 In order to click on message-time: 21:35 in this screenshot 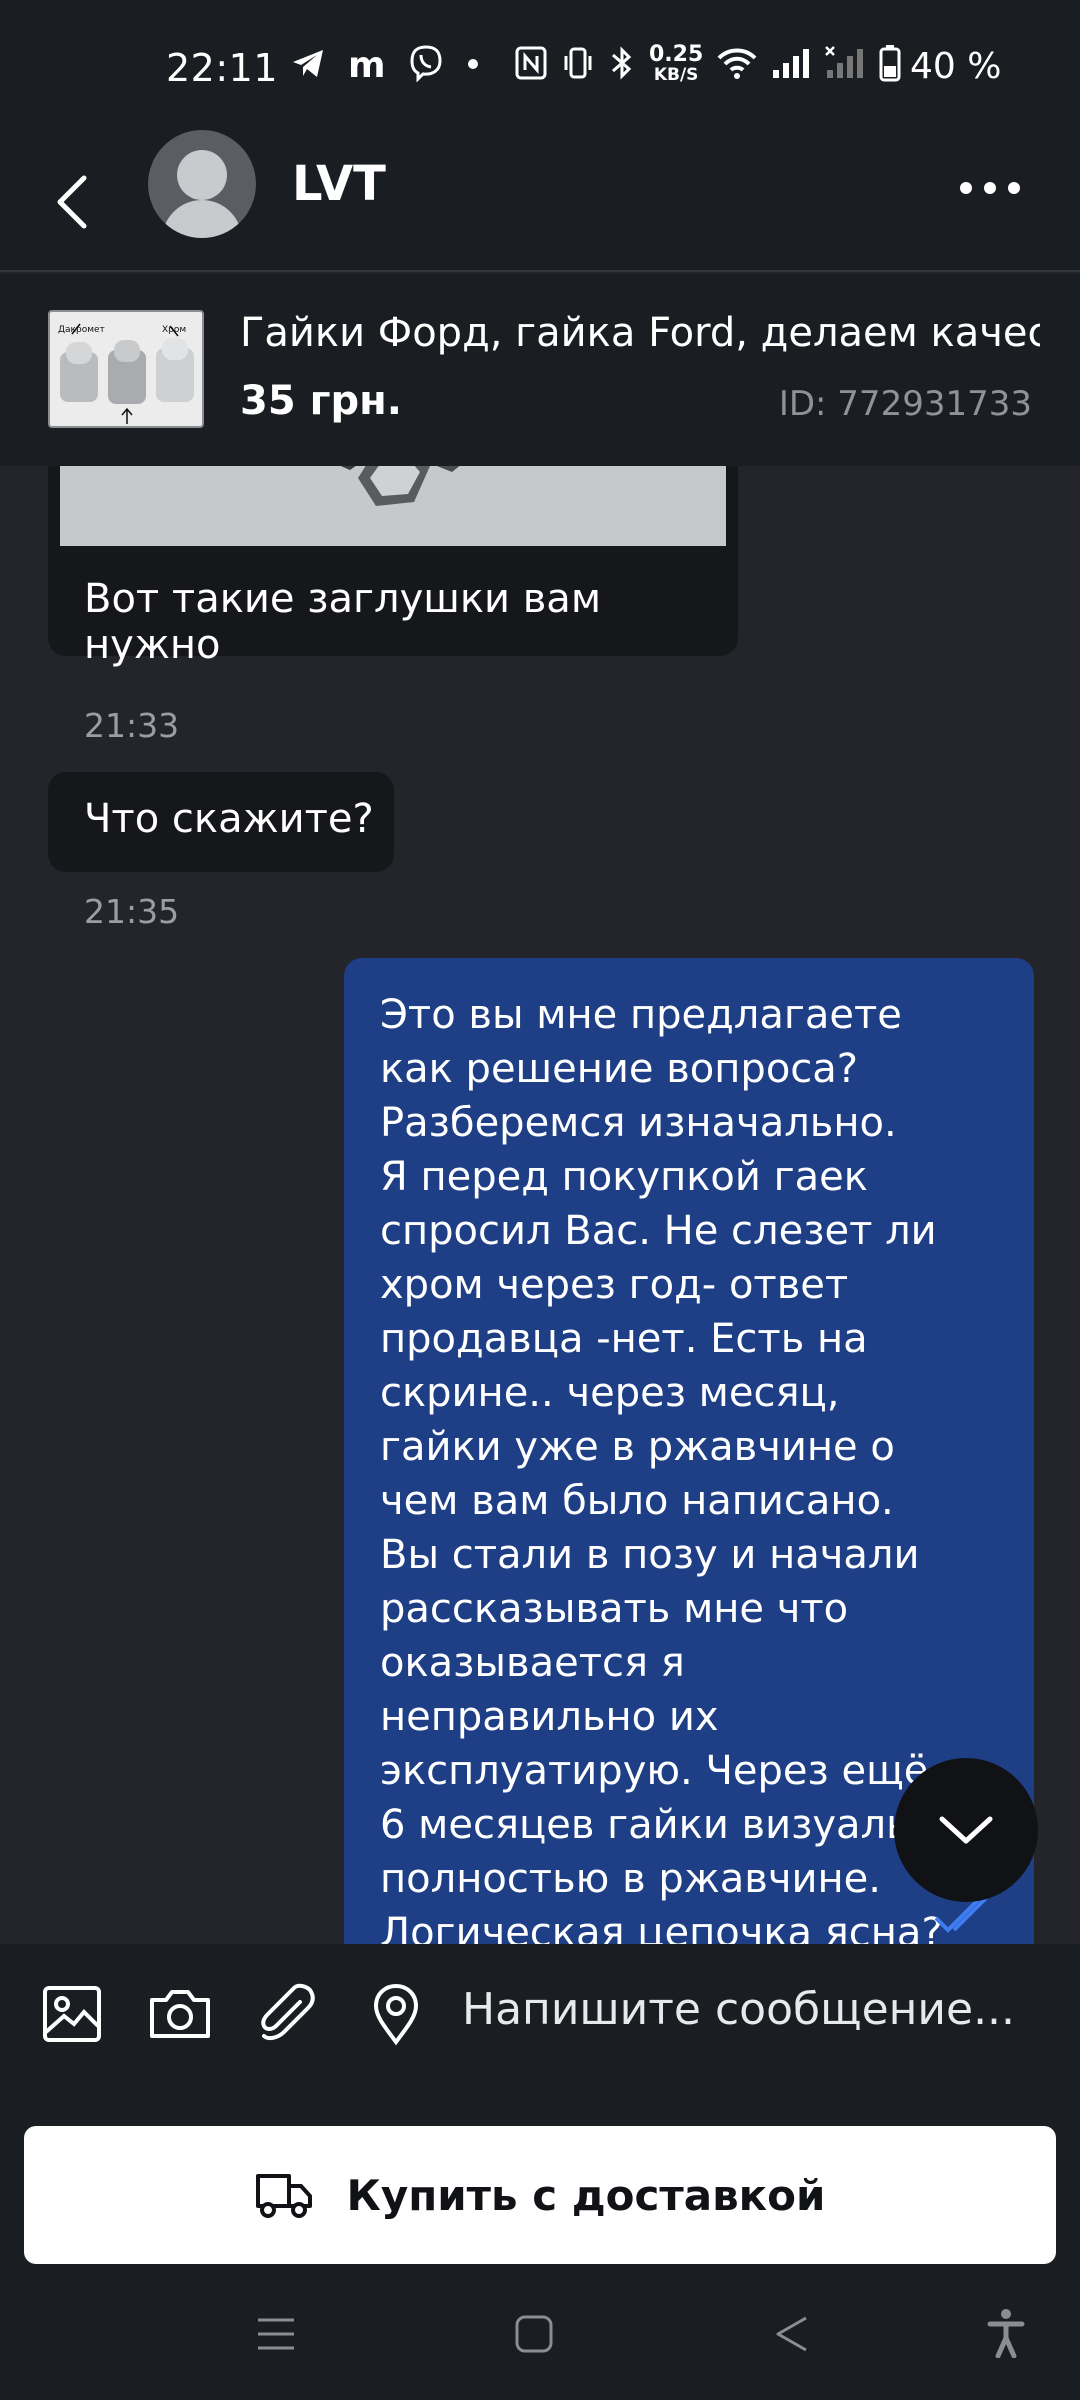, I will do `click(132, 911)`.